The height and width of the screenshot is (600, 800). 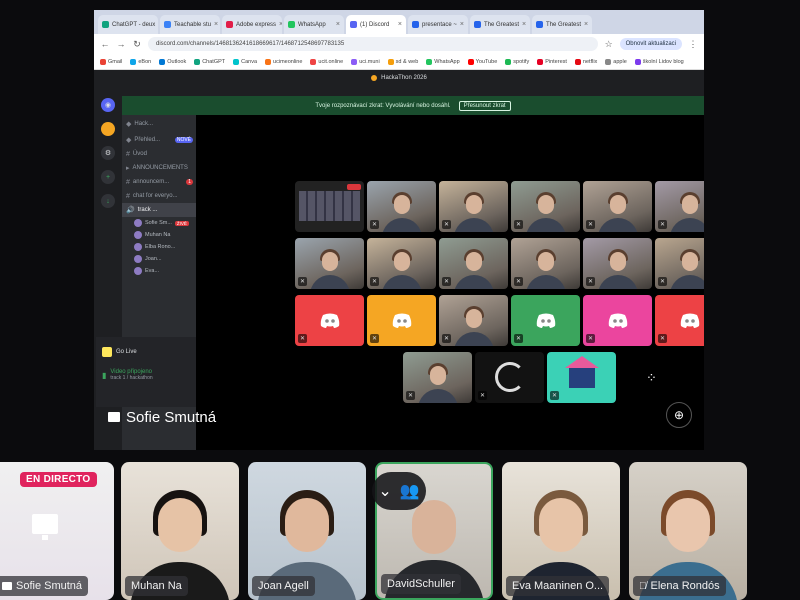 What do you see at coordinates (252, 24) in the screenshot?
I see `browser-tab: Adobe express ×` at bounding box center [252, 24].